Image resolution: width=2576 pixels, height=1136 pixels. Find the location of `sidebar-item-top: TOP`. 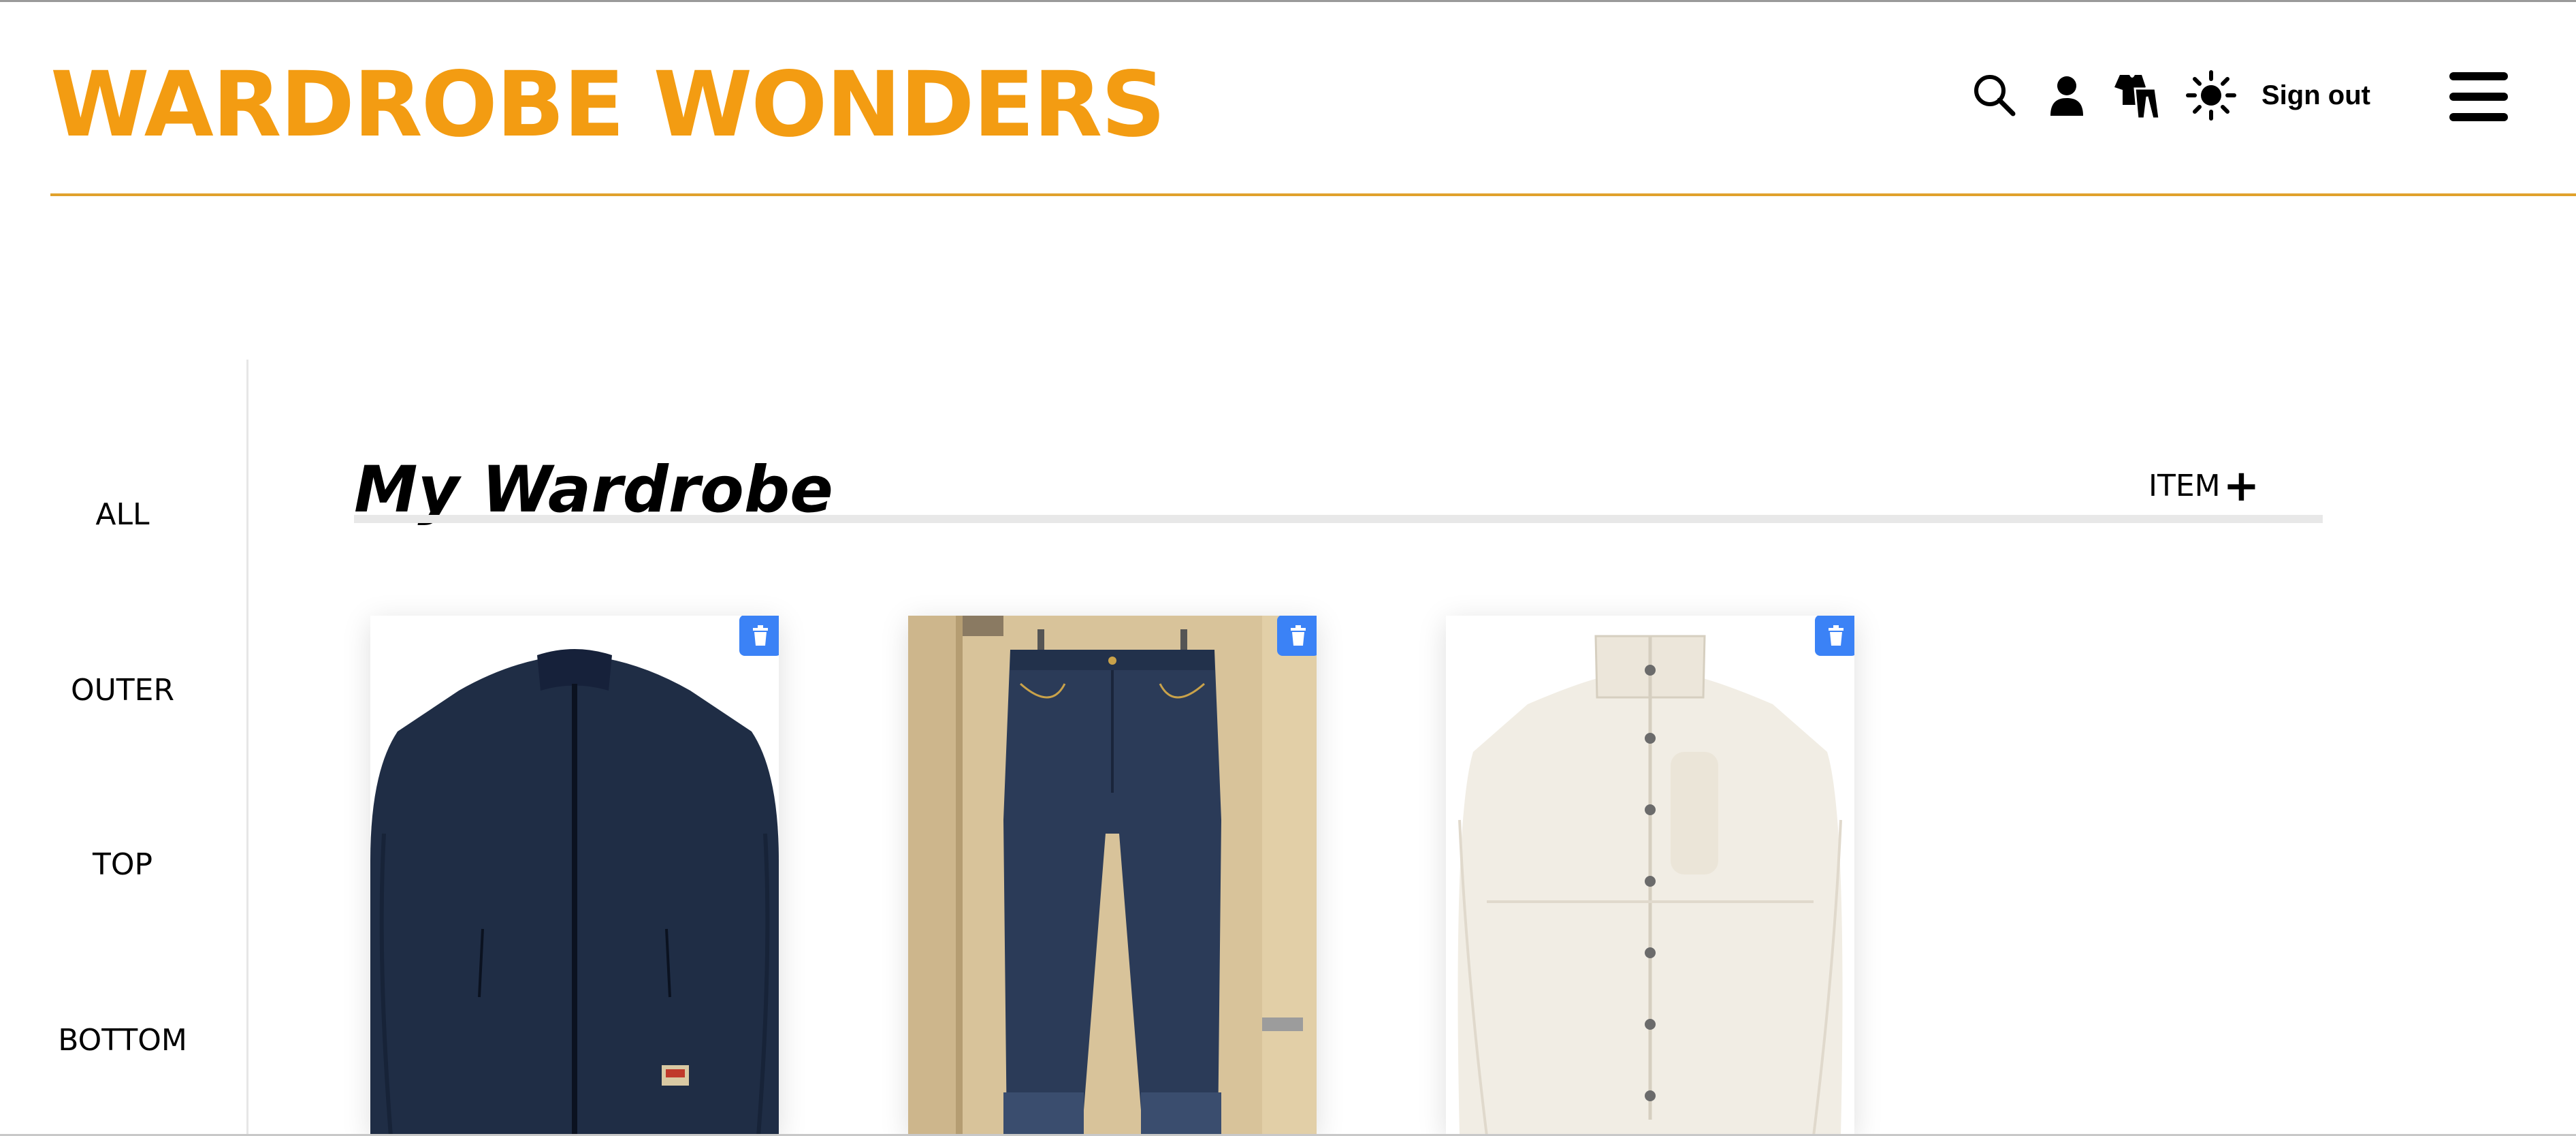

sidebar-item-top: TOP is located at coordinates (123, 865).